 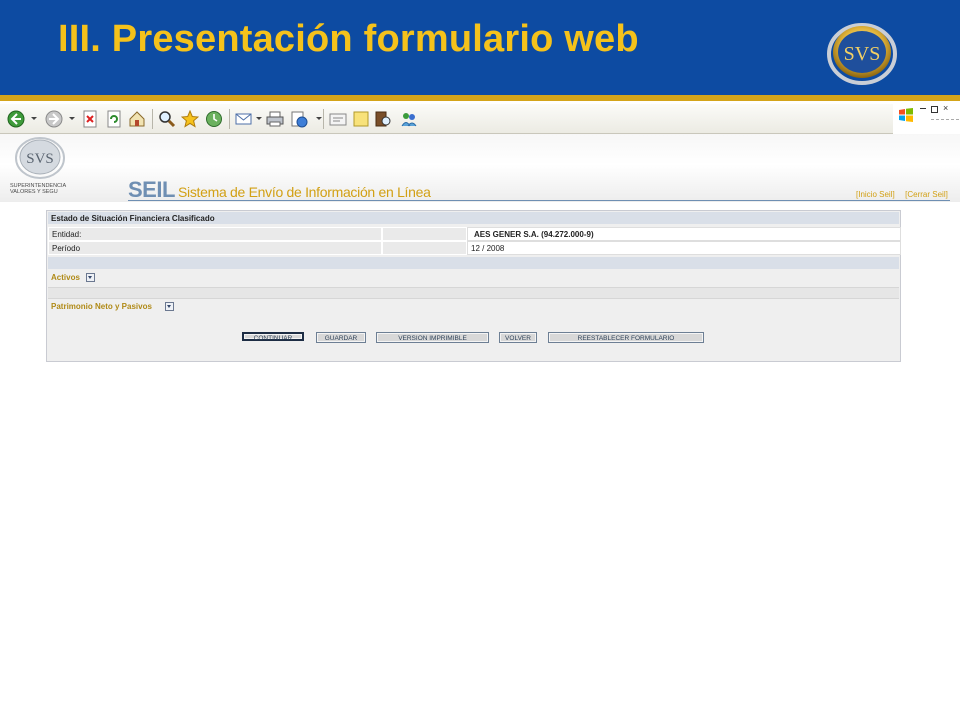 What do you see at coordinates (488, 248) in the screenshot?
I see `periodo-value: 12 / 2008` at bounding box center [488, 248].